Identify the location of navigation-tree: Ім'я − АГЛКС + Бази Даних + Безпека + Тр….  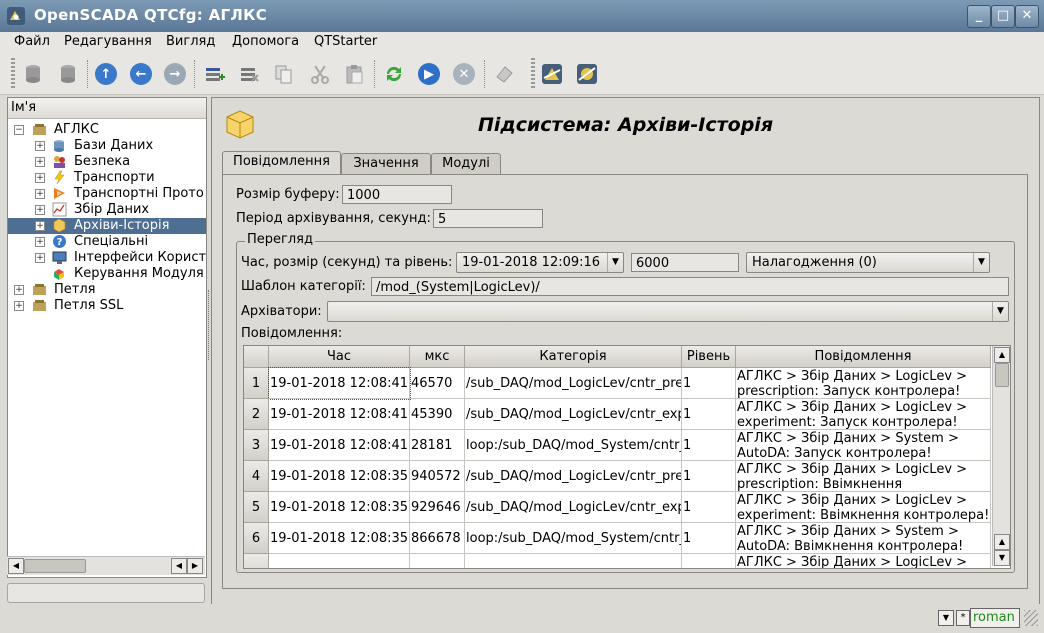
(107, 337).